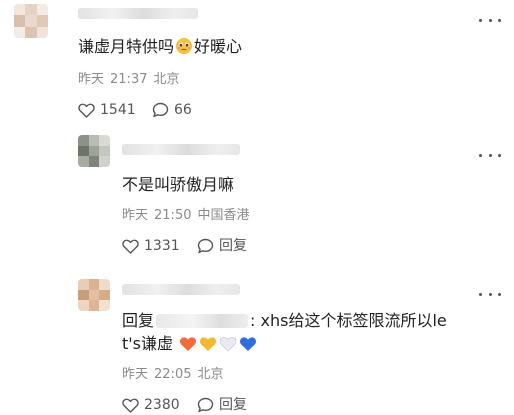  What do you see at coordinates (138, 320) in the screenshot?
I see `reply-prefix: 回复` at bounding box center [138, 320].